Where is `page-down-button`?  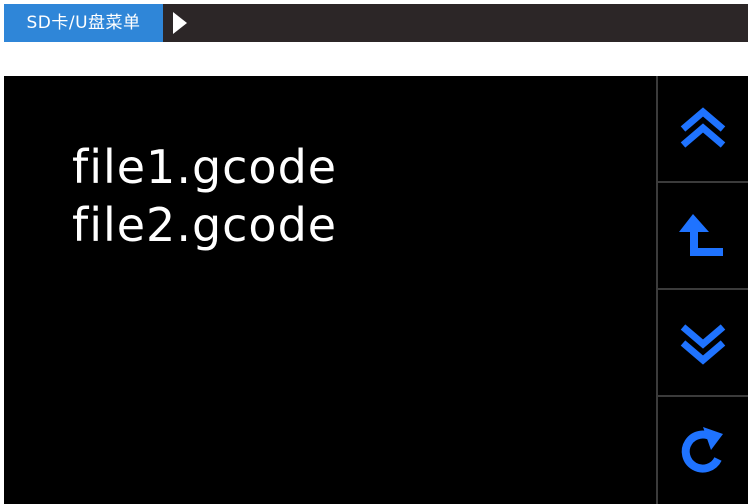
page-down-button is located at coordinates (703, 343).